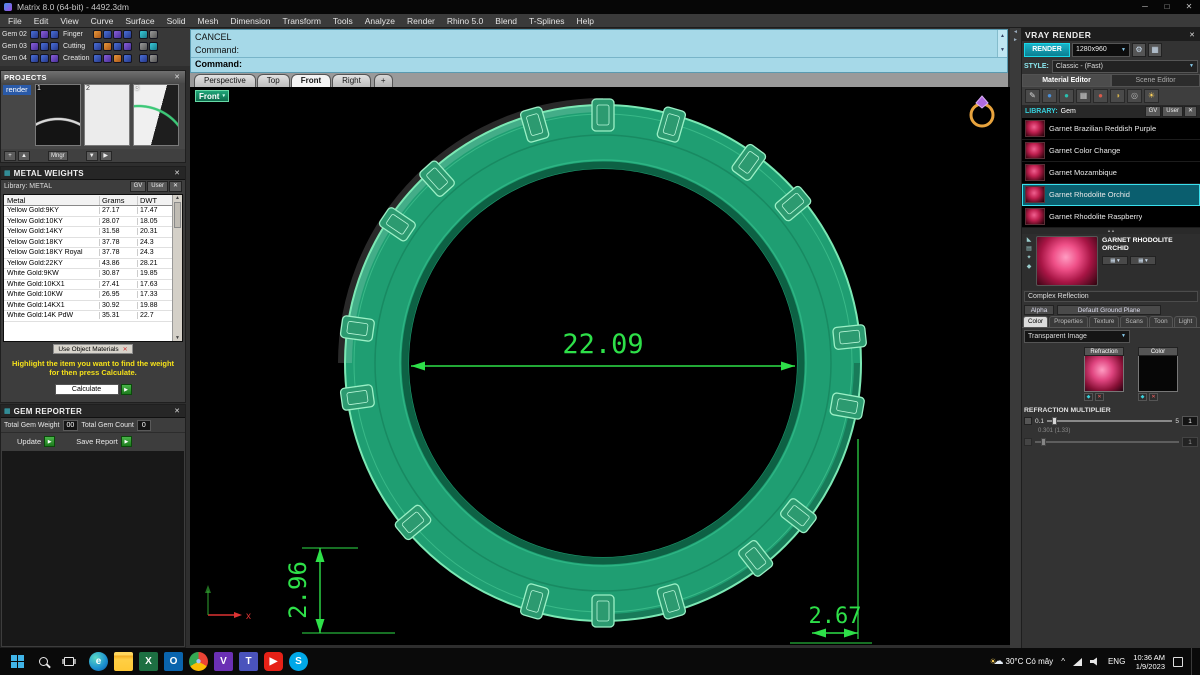 This screenshot has width=1200, height=675. Describe the element at coordinates (156, 115) in the screenshot. I see `project-thumbnail: 3` at that location.